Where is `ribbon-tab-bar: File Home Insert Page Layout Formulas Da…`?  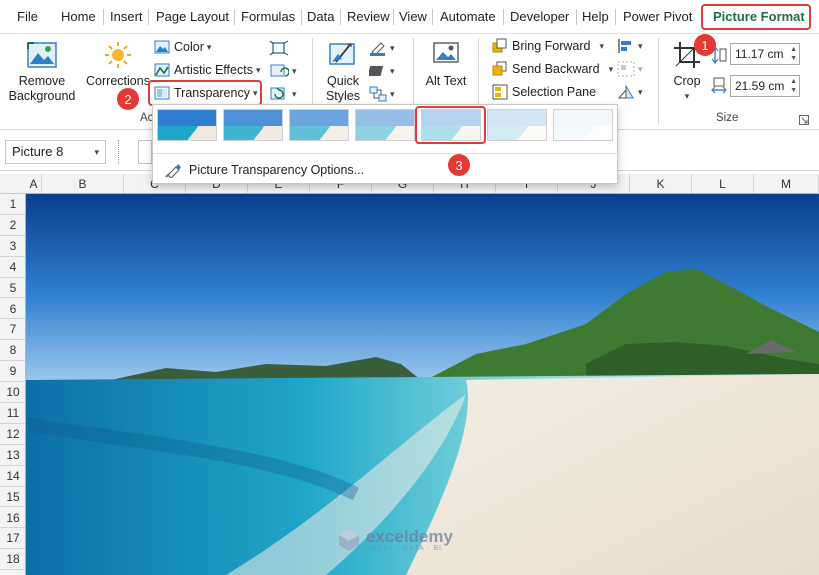
ribbon-tab-bar: File Home Insert Page Layout Formulas Da… is located at coordinates (409, 17).